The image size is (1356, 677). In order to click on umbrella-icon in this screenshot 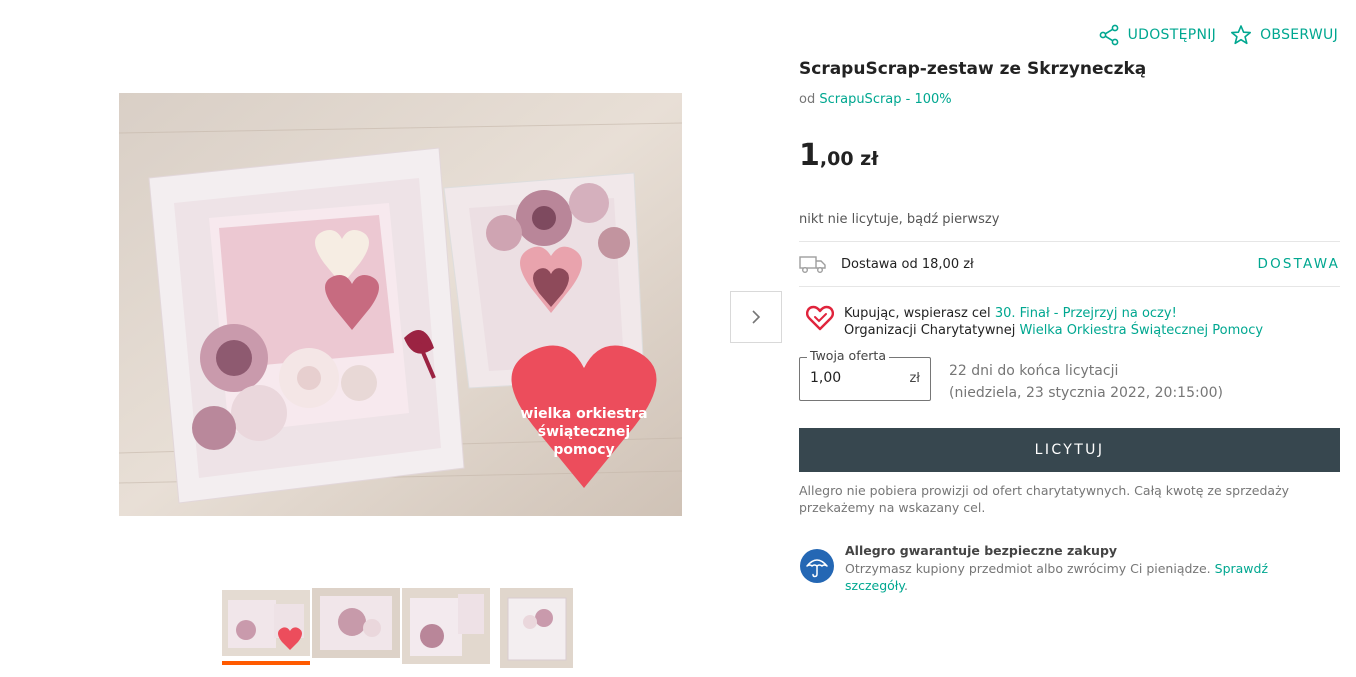, I will do `click(817, 566)`.